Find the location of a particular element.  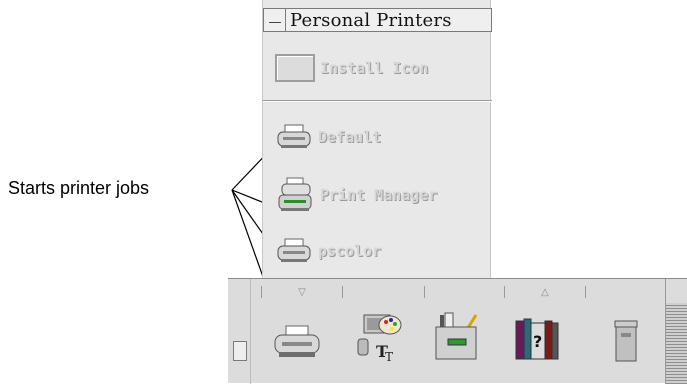

install-icon-label: Install Icon is located at coordinates (374, 68).